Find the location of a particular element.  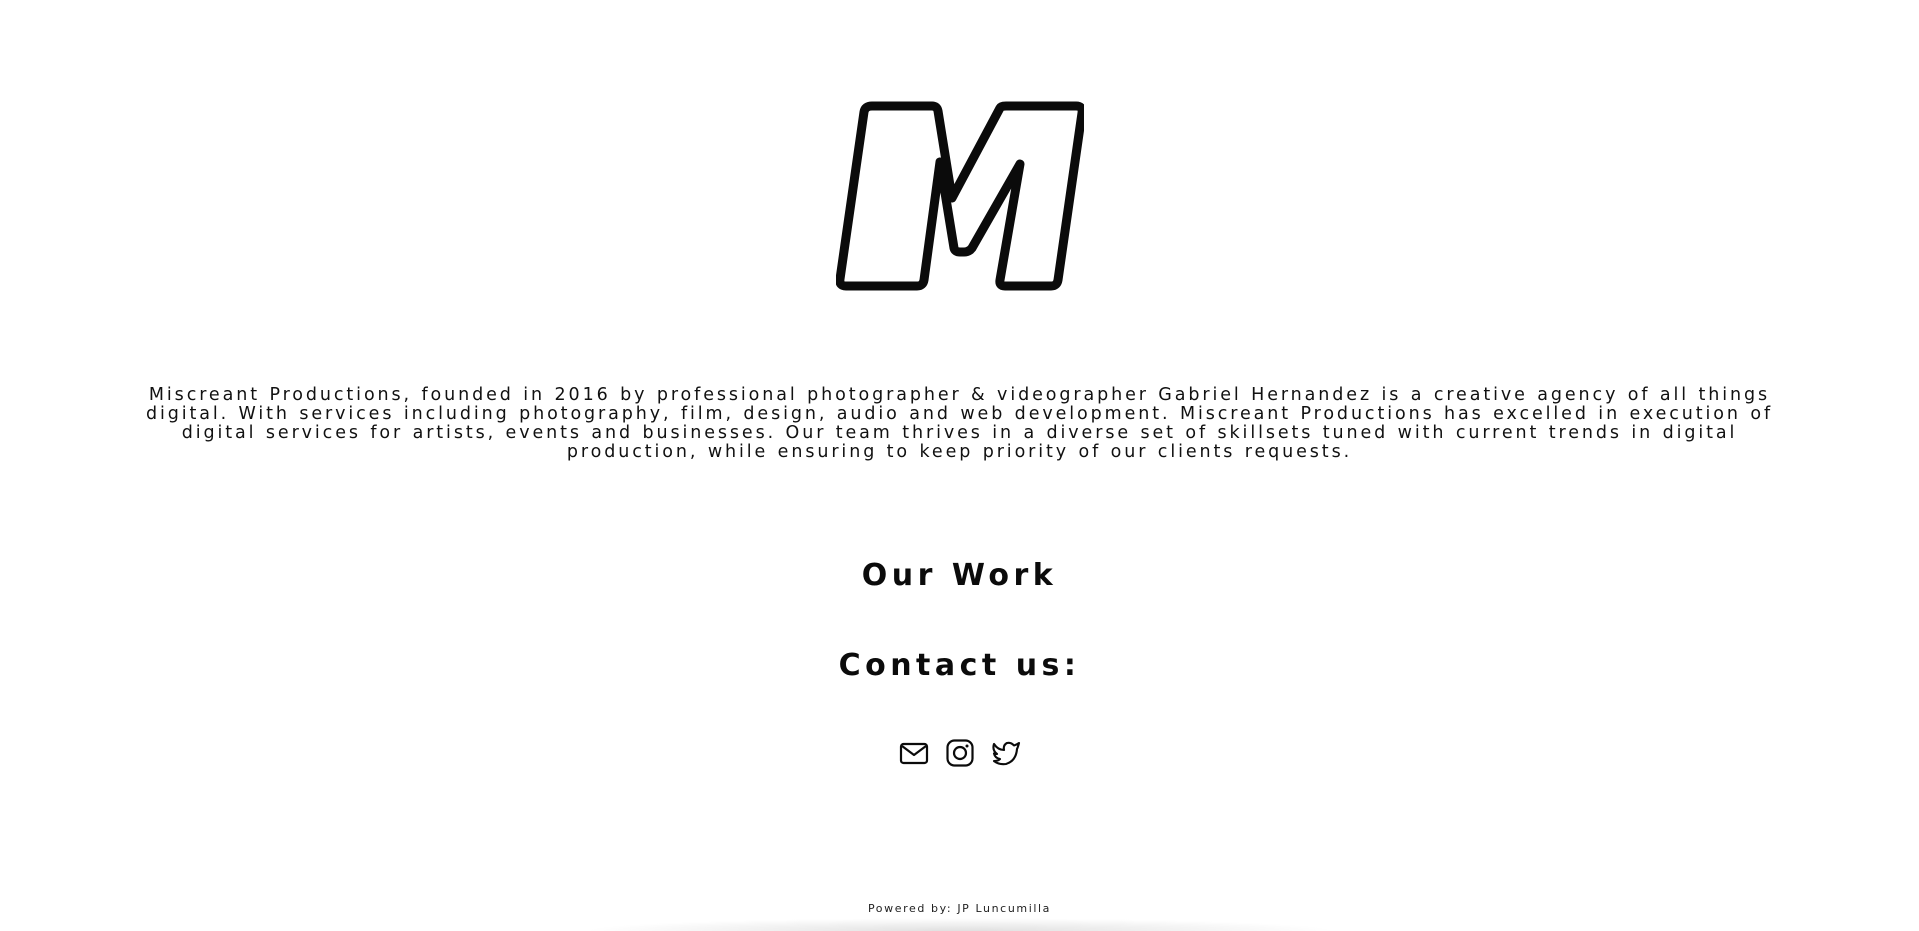

powered-by-footer: Powered by: JP Luncumilla is located at coordinates (959, 908).